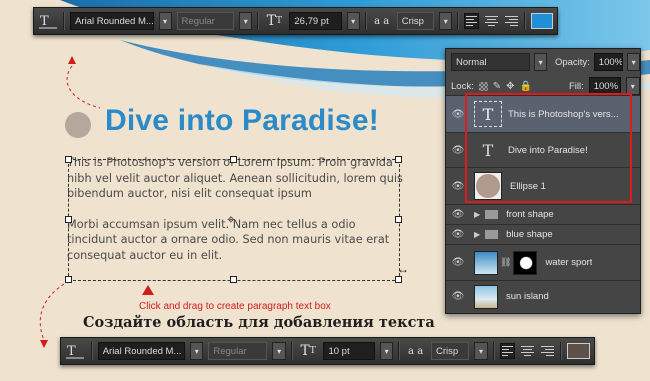  What do you see at coordinates (608, 62) in the screenshot?
I see `opacity-input: 100%` at bounding box center [608, 62].